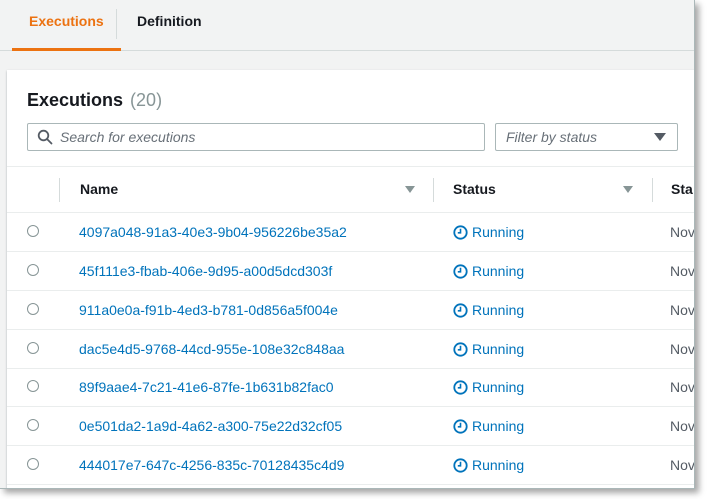 Image resolution: width=709 pixels, height=499 pixels. I want to click on search-input, so click(265, 137).